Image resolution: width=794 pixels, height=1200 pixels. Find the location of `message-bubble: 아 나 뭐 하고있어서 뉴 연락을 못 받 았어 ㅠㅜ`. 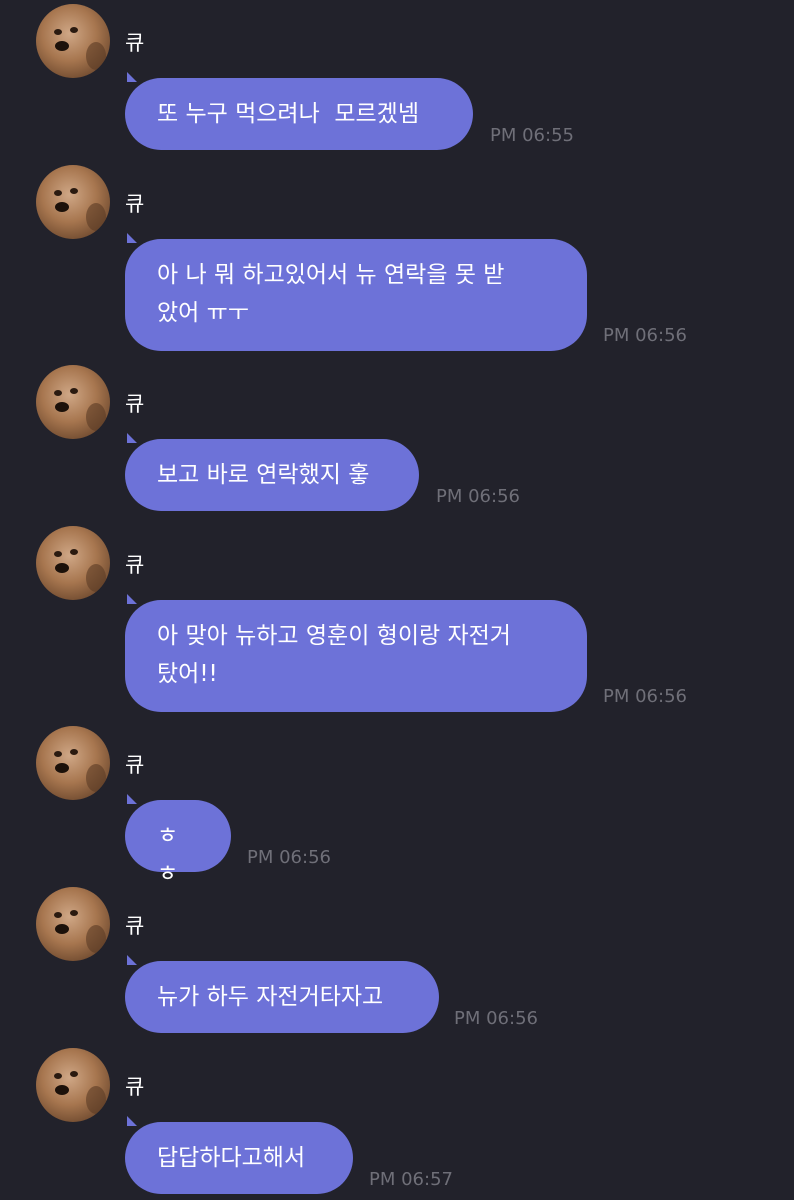

message-bubble: 아 나 뭐 하고있어서 뉴 연락을 못 받 았어 ㅠㅜ is located at coordinates (356, 292).